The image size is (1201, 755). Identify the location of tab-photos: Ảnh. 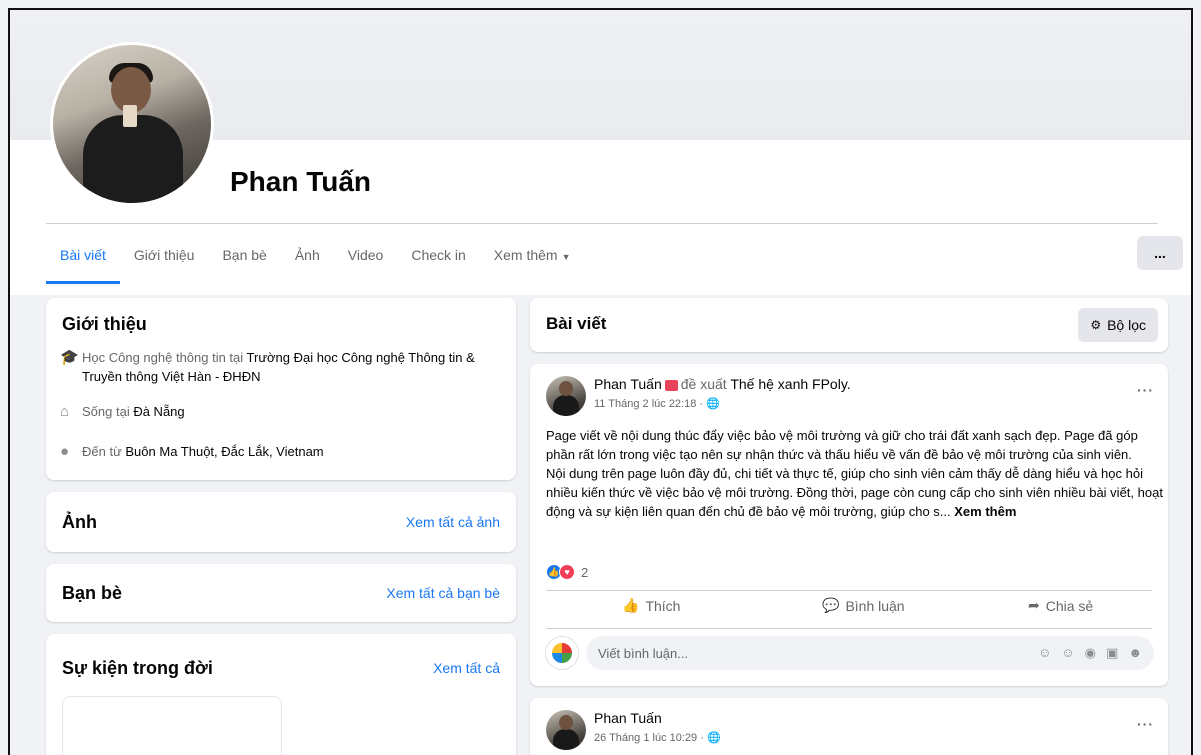
(307, 259).